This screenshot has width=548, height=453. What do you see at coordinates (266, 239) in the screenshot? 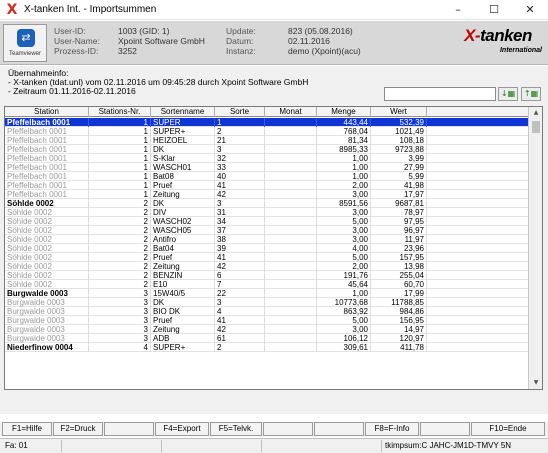
I see `table-row: Söhlde 0002 2 Antifro 38 3,00 11,97` at bounding box center [266, 239].